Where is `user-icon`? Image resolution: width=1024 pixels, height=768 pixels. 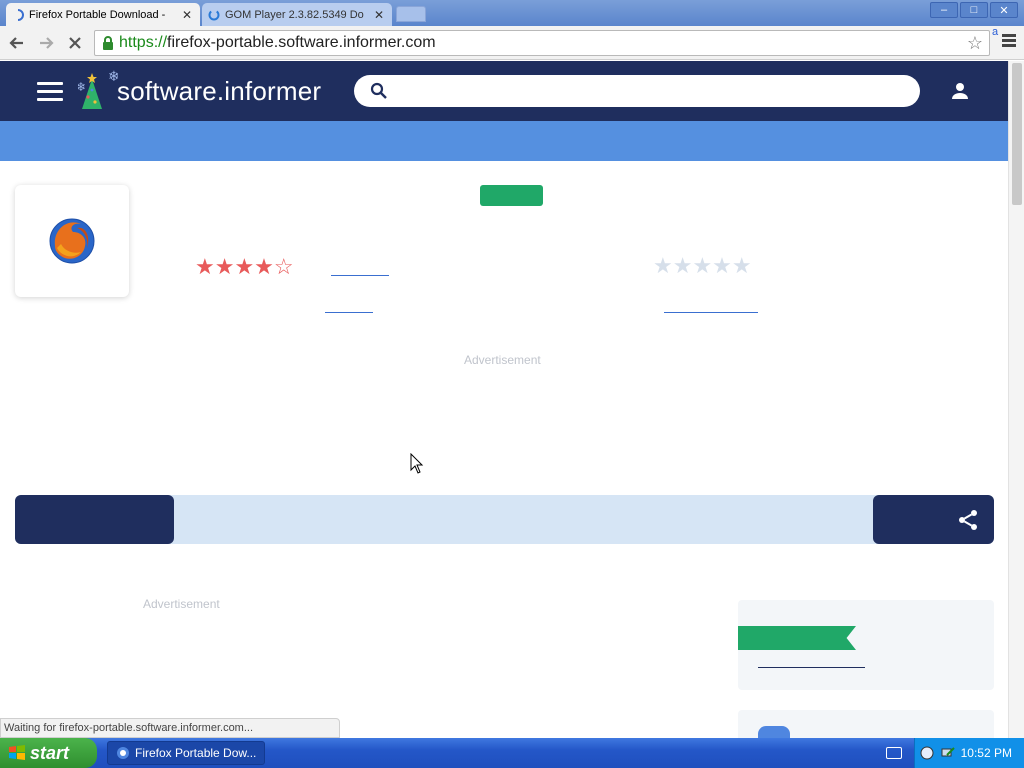
user-icon is located at coordinates (960, 91).